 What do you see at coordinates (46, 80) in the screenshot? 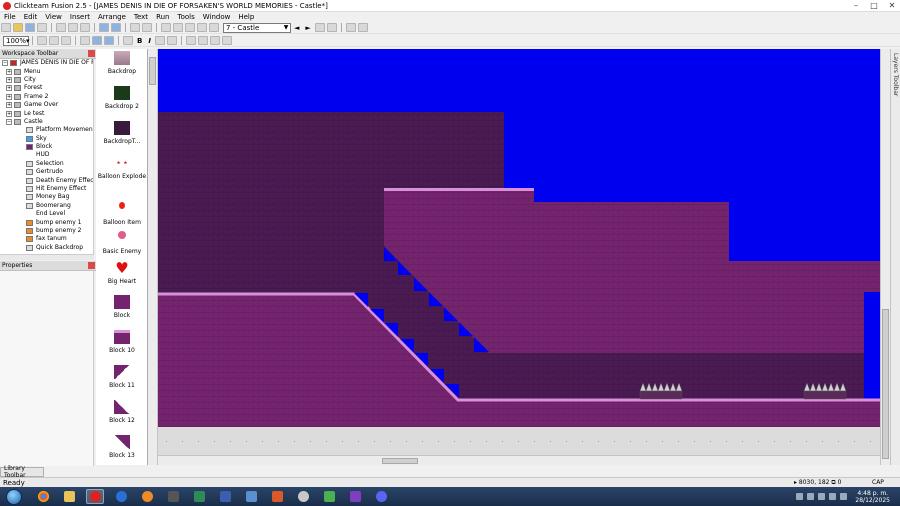
I see `tree-item: + City` at bounding box center [46, 80].